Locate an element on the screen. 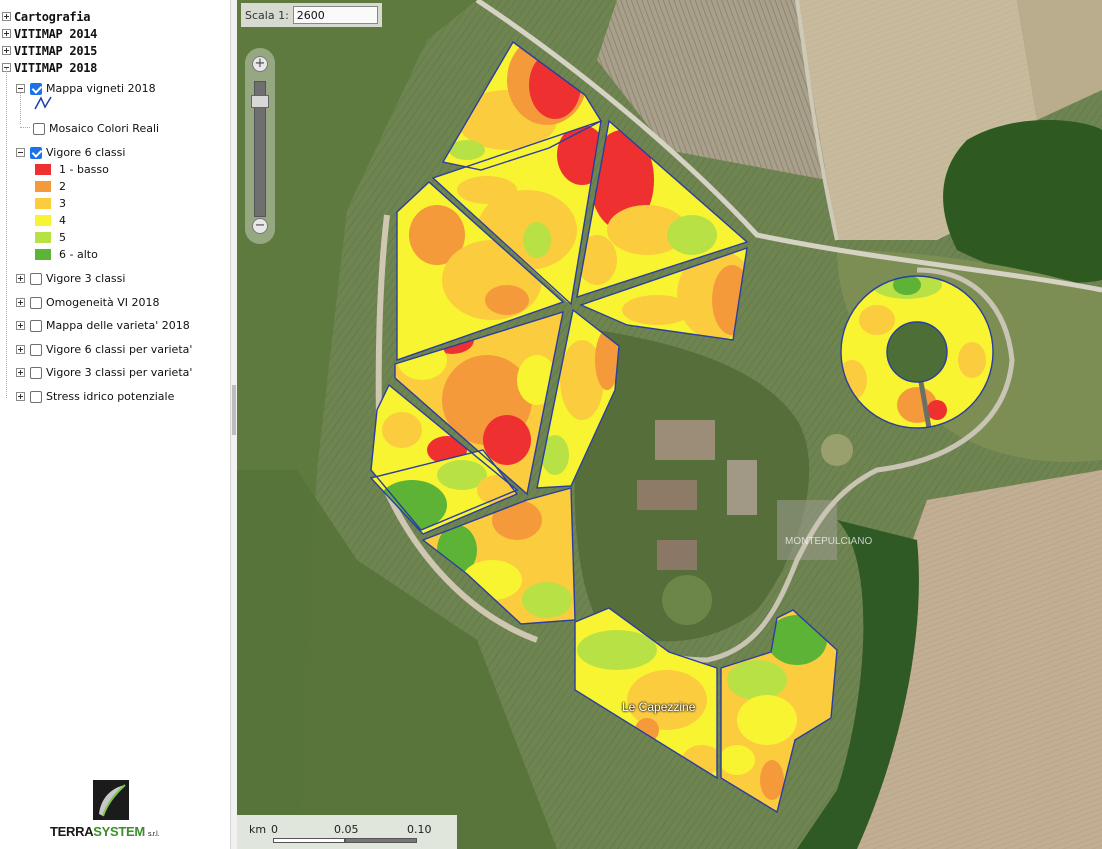  scalebar-tick: 0 is located at coordinates (274, 829).